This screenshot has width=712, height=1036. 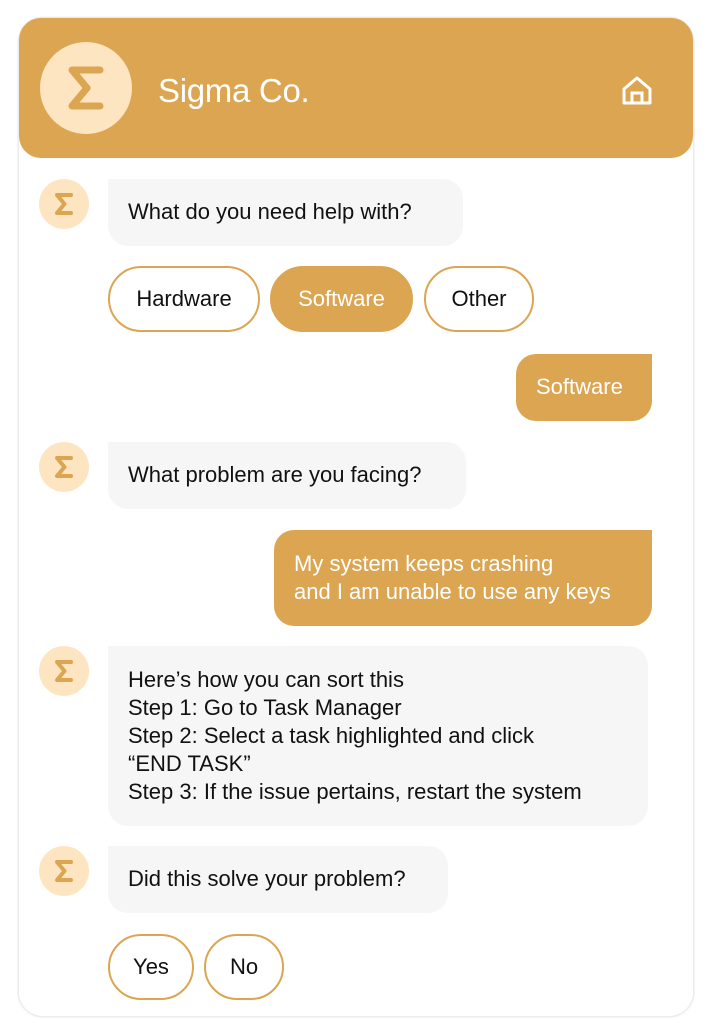 What do you see at coordinates (584, 387) in the screenshot?
I see `user-message: Software` at bounding box center [584, 387].